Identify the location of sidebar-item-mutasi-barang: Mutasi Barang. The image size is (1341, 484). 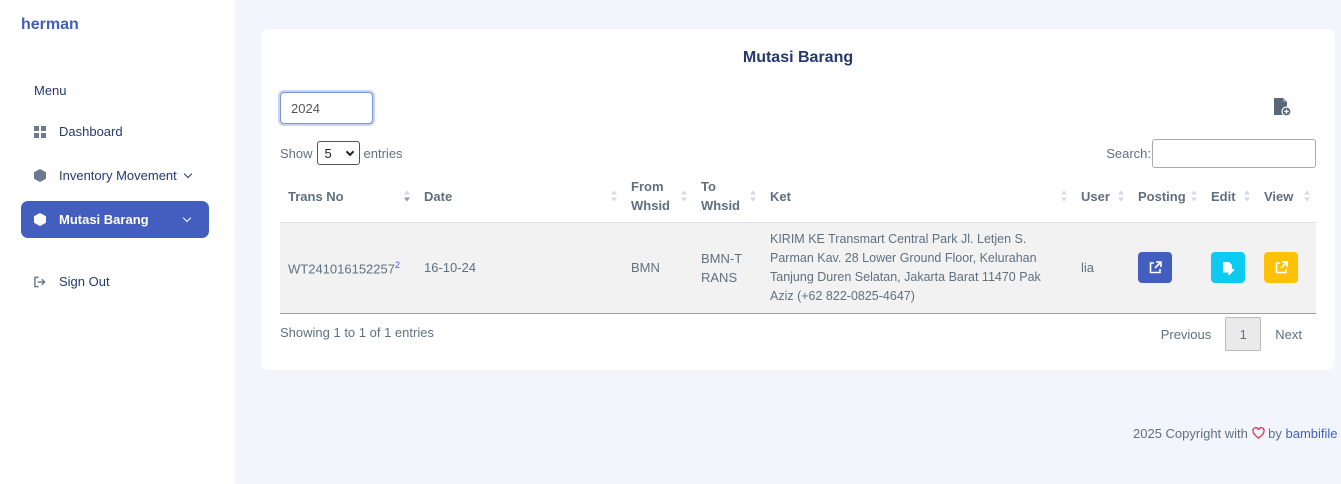
(115, 219).